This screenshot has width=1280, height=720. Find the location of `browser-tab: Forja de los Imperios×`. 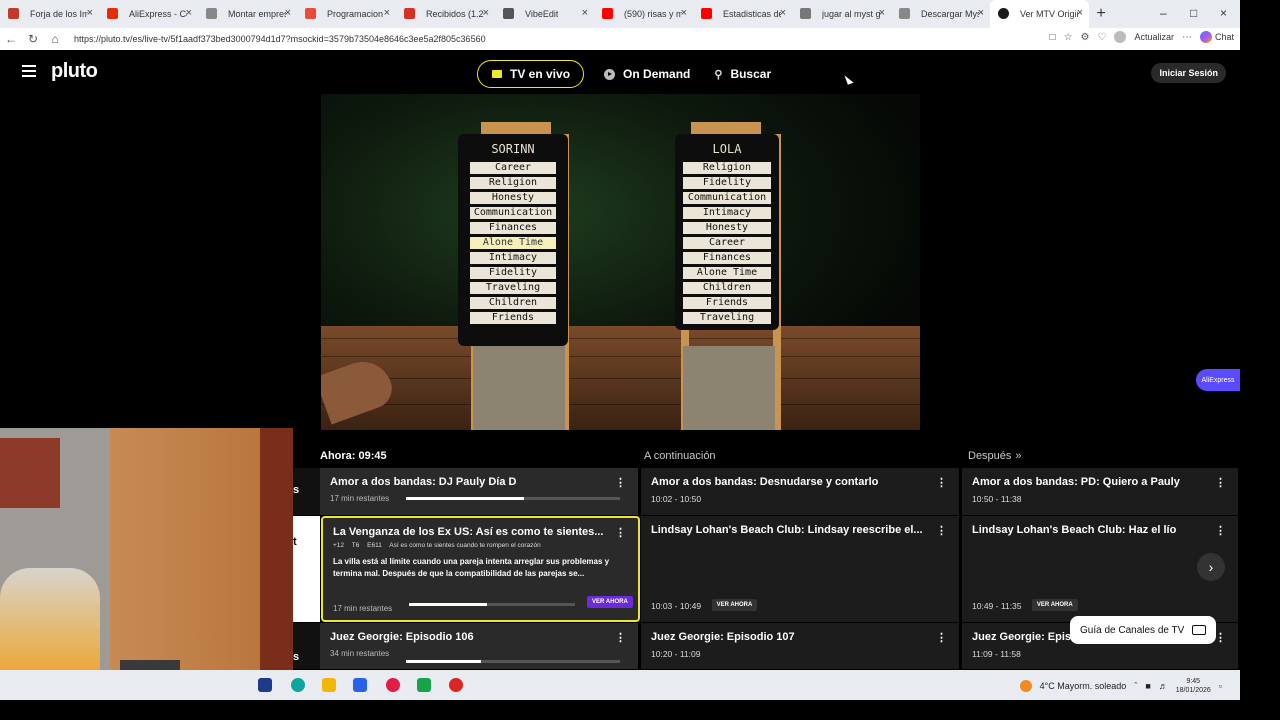

browser-tab: Forja de los Imperios× is located at coordinates (49, 14).